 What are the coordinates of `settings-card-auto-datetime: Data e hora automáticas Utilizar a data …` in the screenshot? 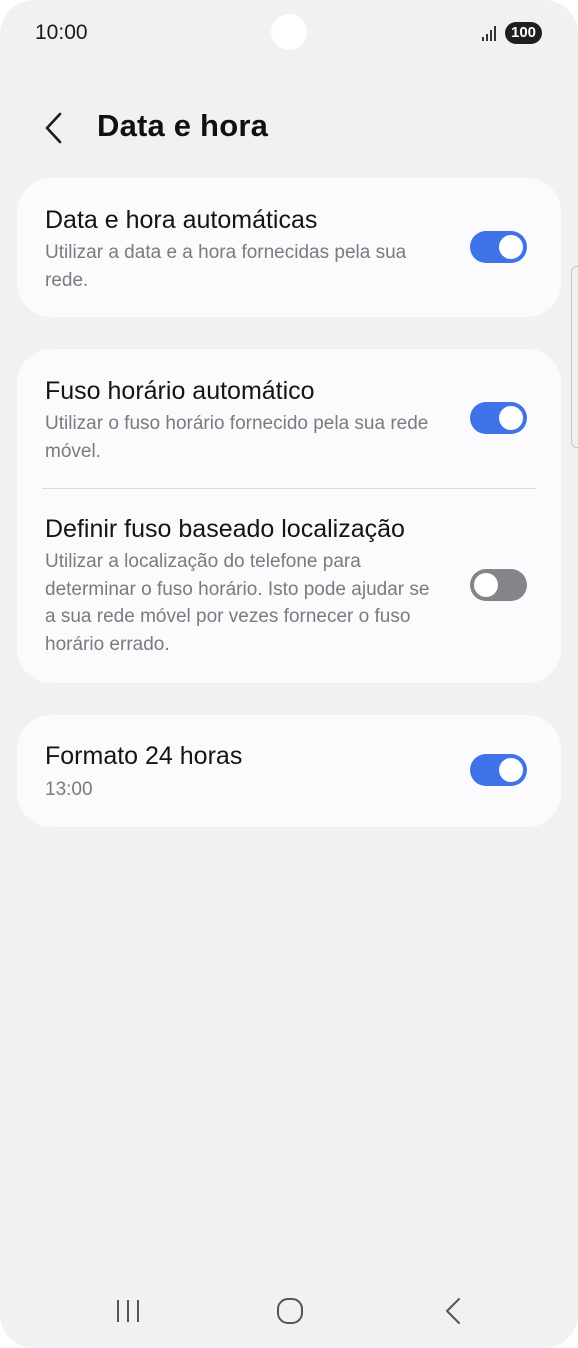 It's located at (289, 247).